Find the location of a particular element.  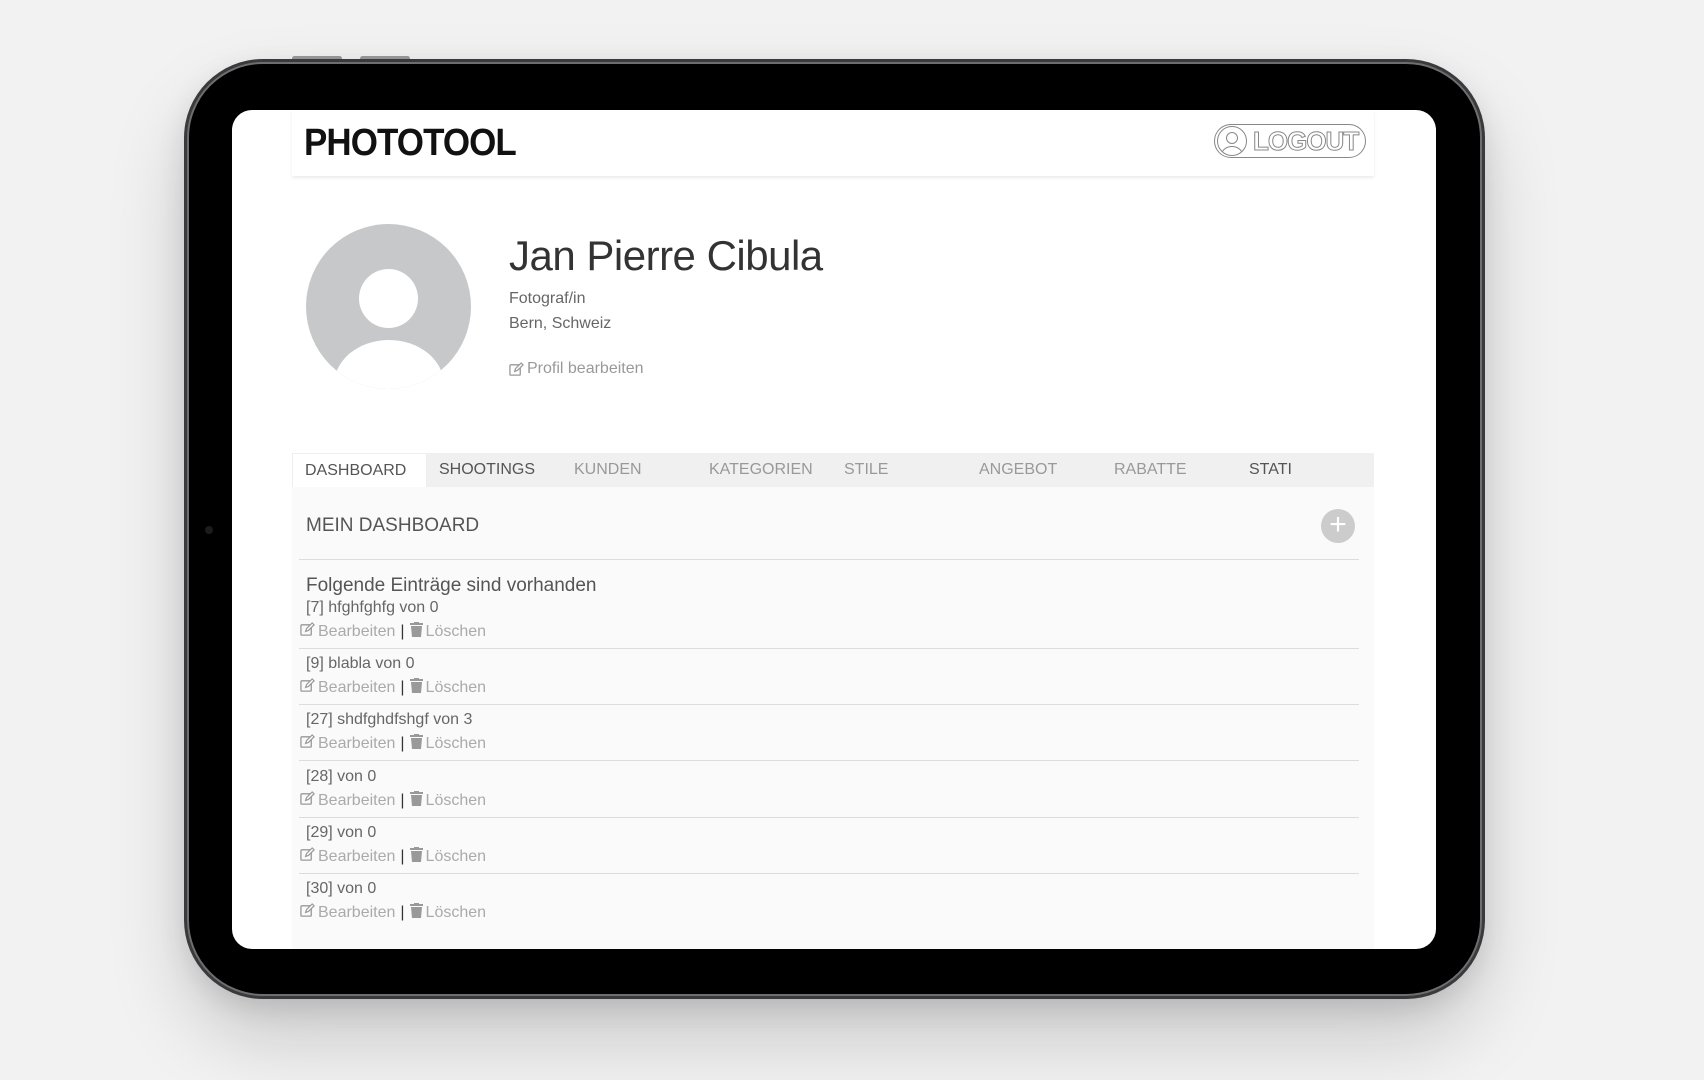

profile-role: Fotograf/in is located at coordinates (547, 298).